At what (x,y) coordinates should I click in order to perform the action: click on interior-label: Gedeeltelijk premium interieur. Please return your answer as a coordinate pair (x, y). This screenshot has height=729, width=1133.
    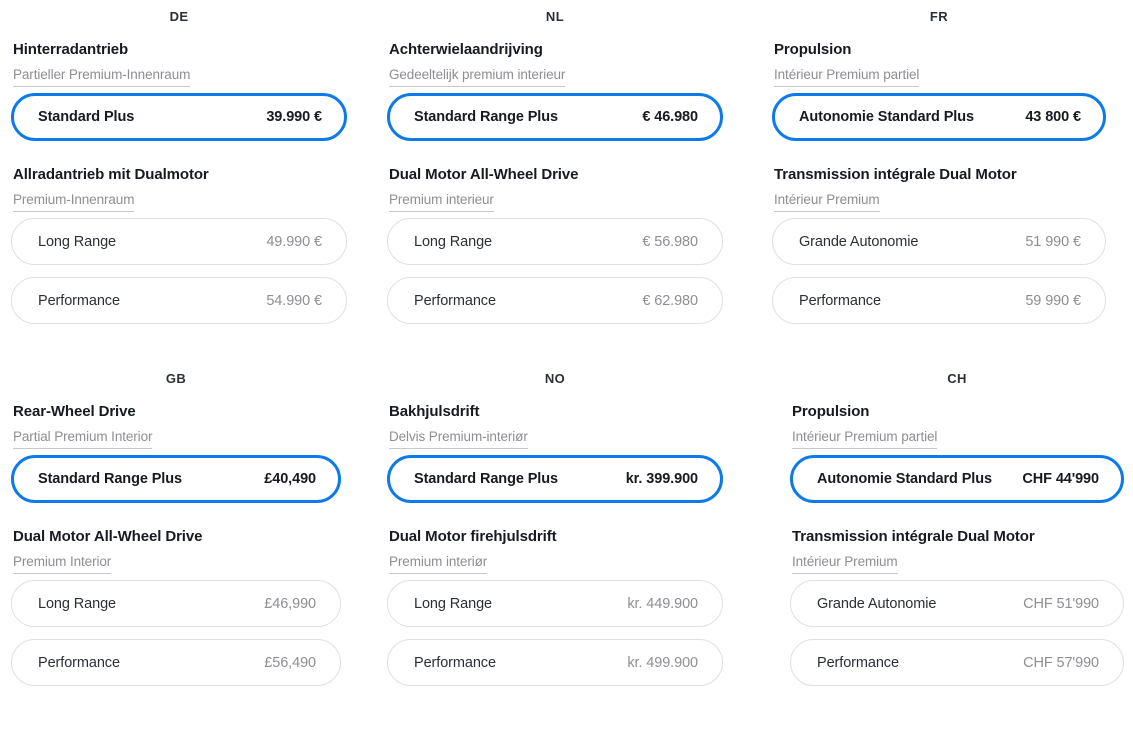
    Looking at the image, I should click on (477, 76).